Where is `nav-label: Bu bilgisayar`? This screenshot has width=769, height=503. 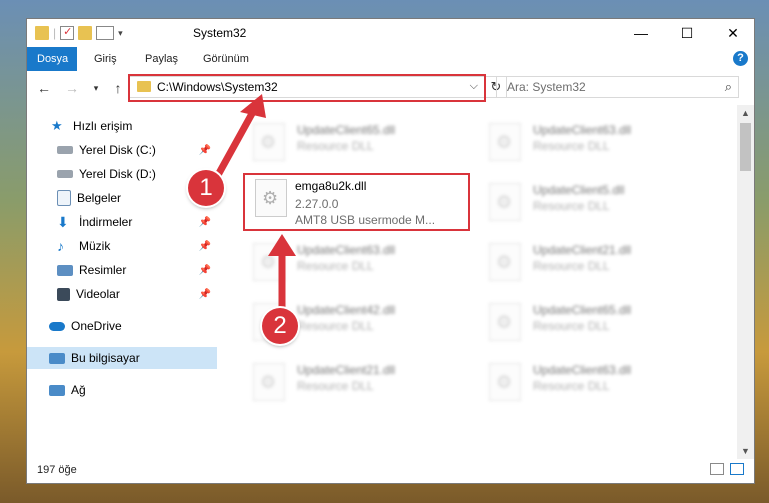
nav-label: Bu bilgisayar is located at coordinates (105, 358).